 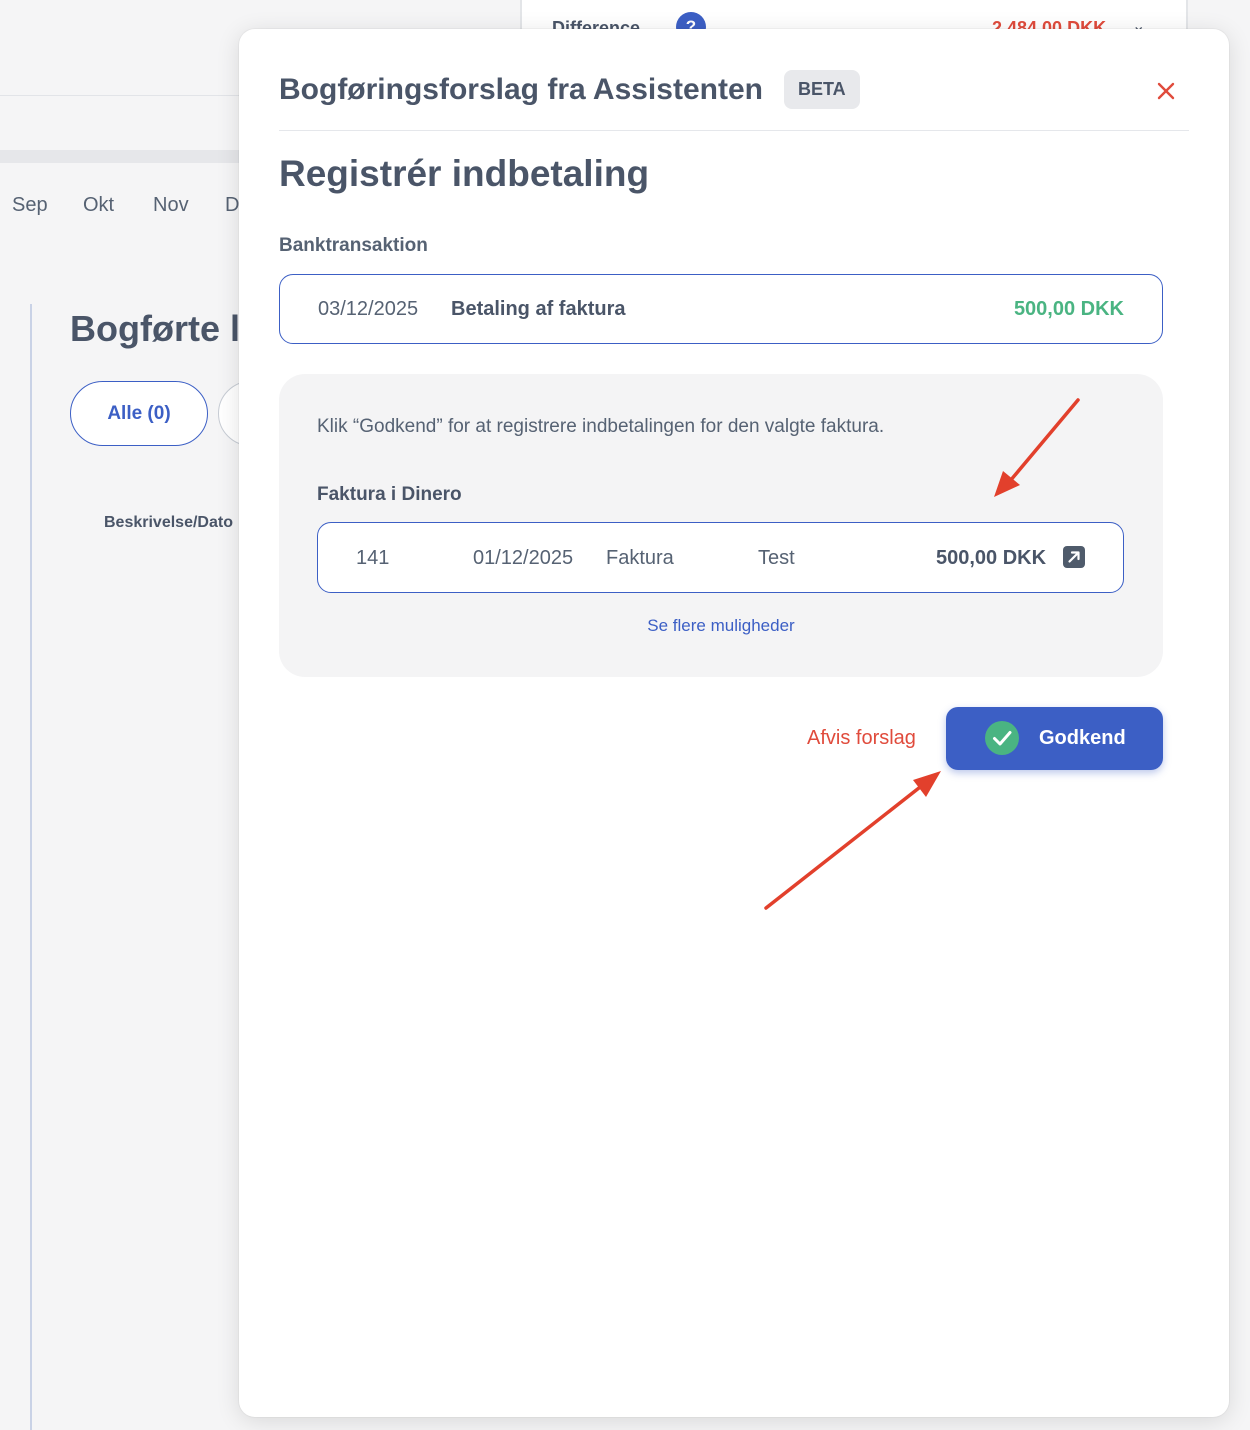 What do you see at coordinates (1082, 738) in the screenshot?
I see `approve-button-label: Godkend` at bounding box center [1082, 738].